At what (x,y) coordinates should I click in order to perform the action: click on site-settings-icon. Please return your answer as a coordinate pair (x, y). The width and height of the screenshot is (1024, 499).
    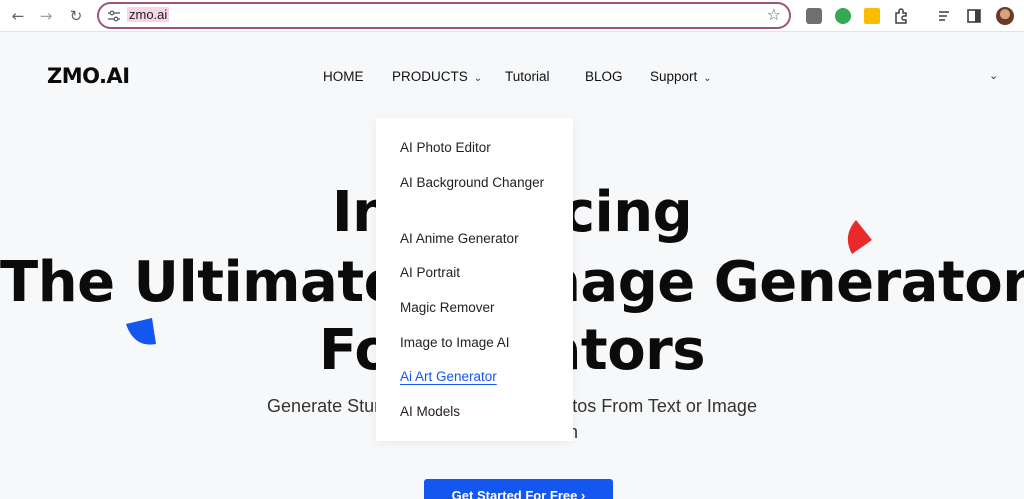
    Looking at the image, I should click on (114, 16).